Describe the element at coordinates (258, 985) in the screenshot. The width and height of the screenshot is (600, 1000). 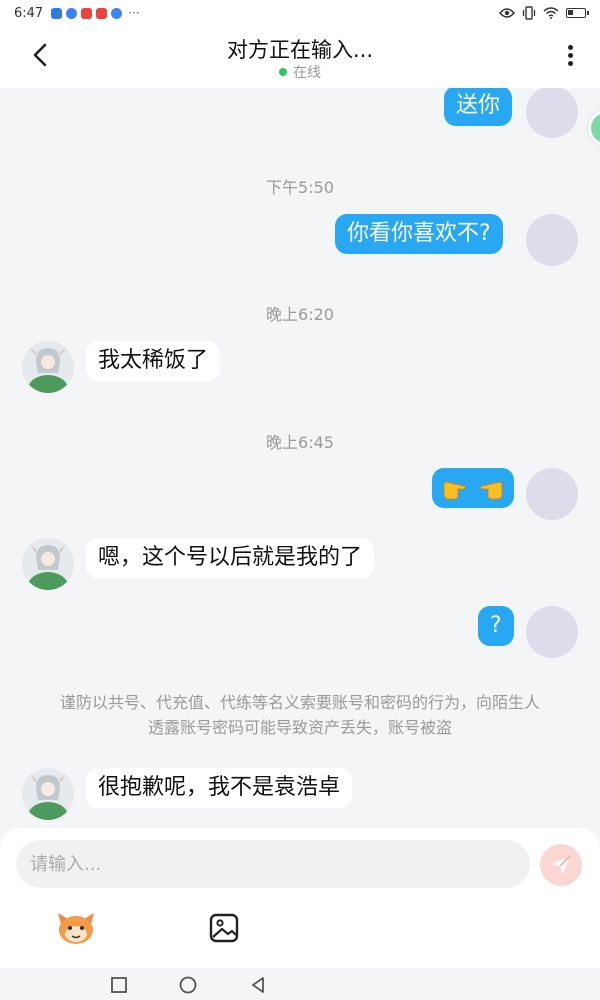
I see `back-triangle-icon` at that location.